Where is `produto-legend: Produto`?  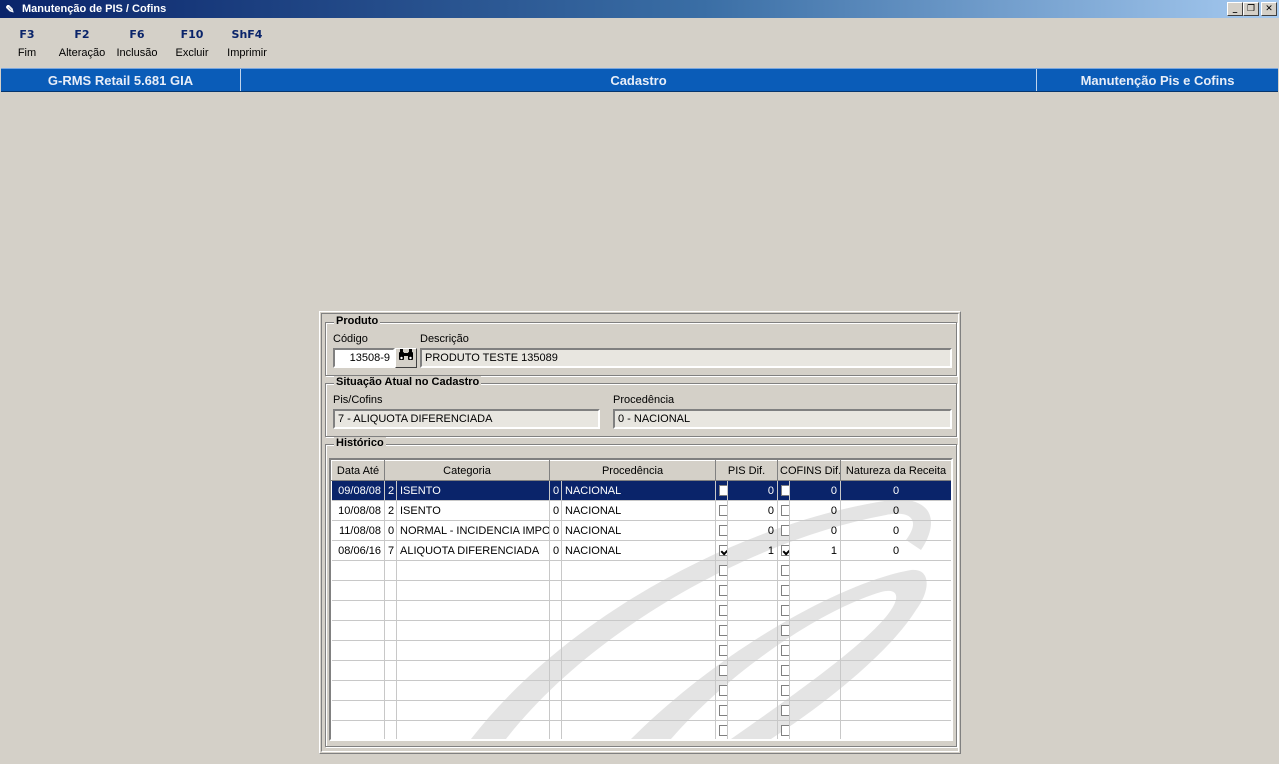 produto-legend: Produto is located at coordinates (357, 321).